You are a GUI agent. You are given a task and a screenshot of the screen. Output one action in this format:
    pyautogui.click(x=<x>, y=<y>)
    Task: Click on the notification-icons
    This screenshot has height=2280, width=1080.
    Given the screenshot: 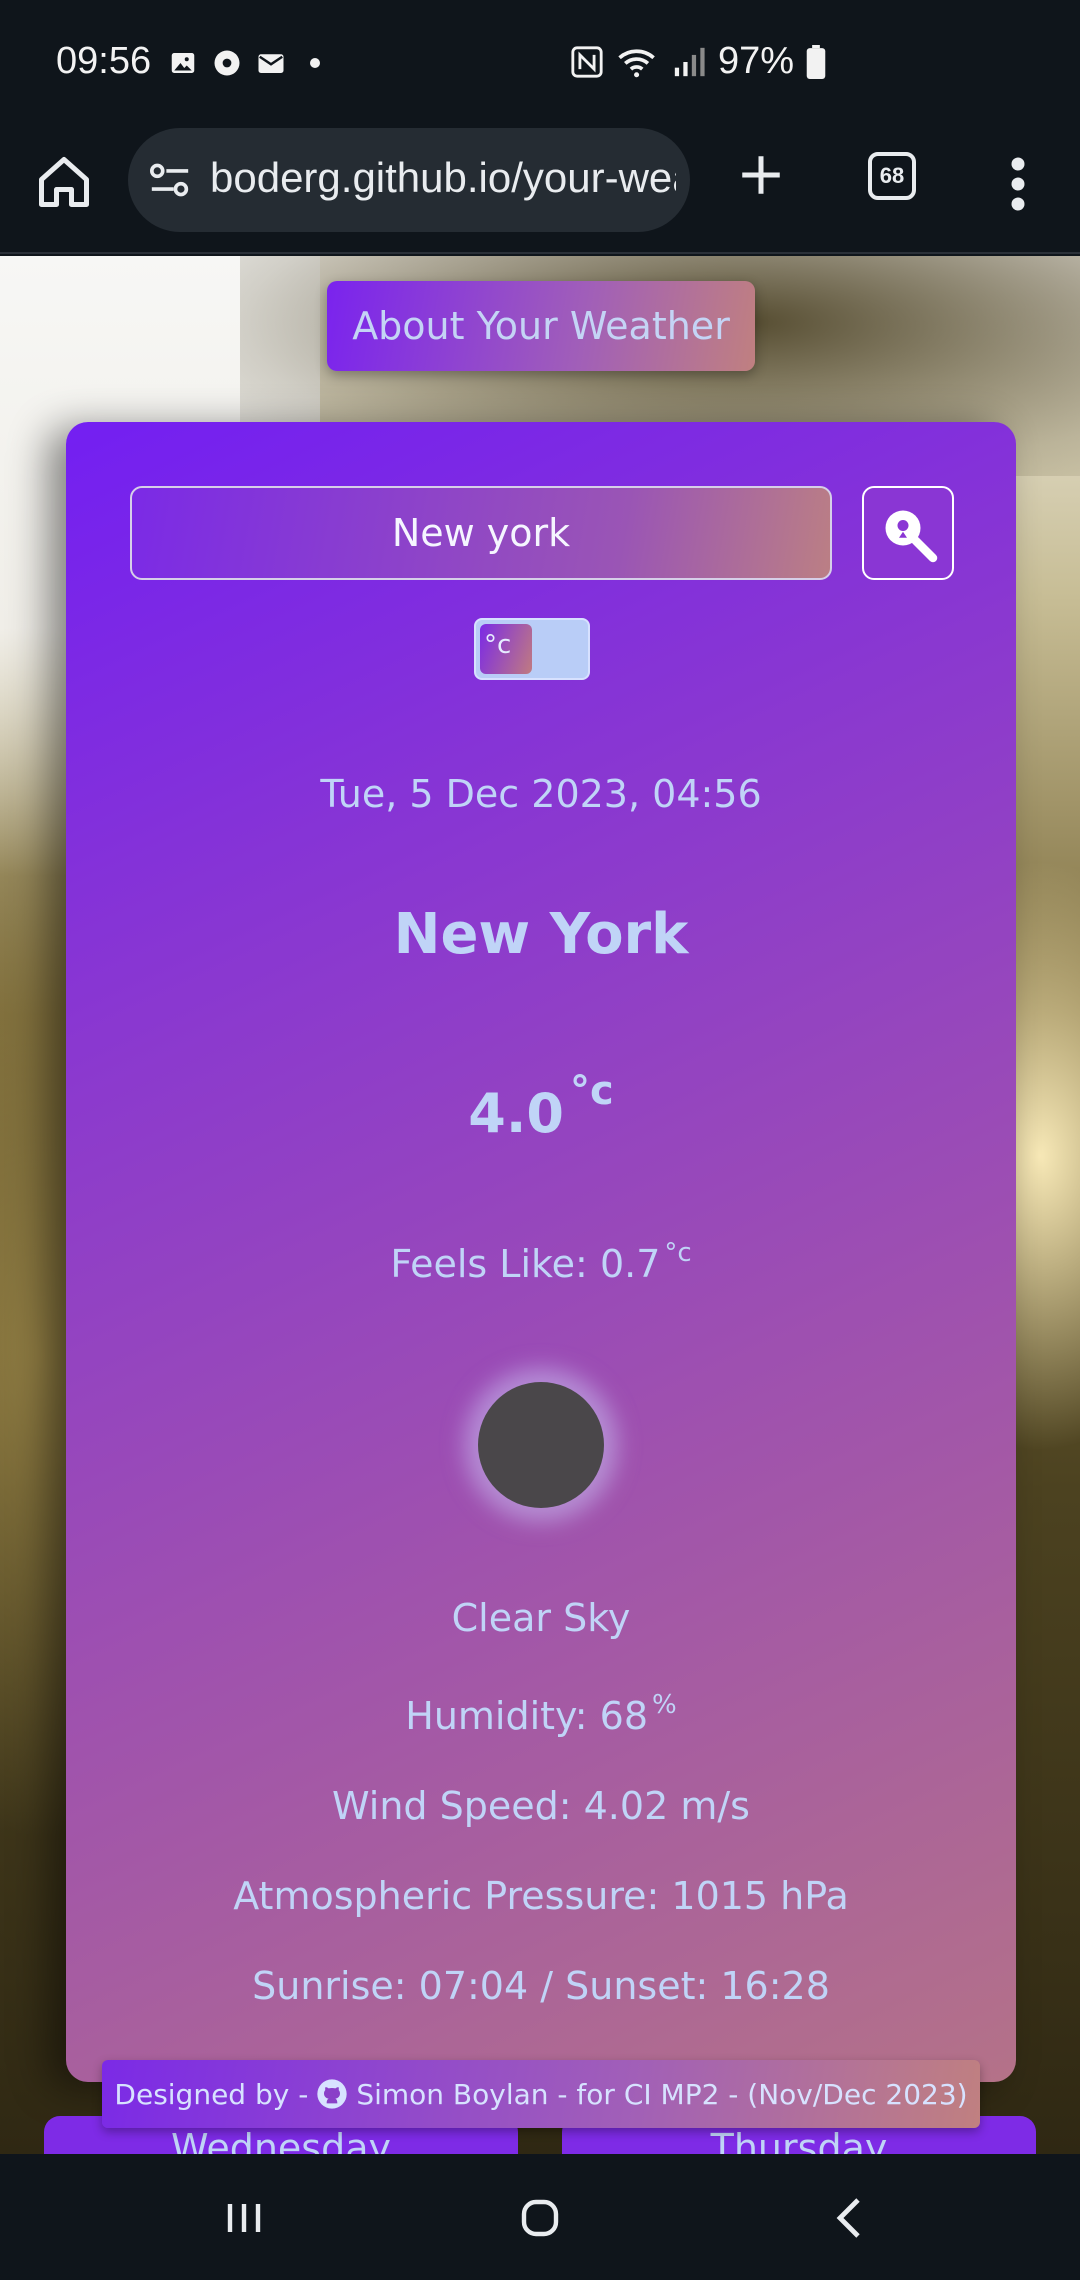 What is the action you would take?
    pyautogui.click(x=249, y=63)
    